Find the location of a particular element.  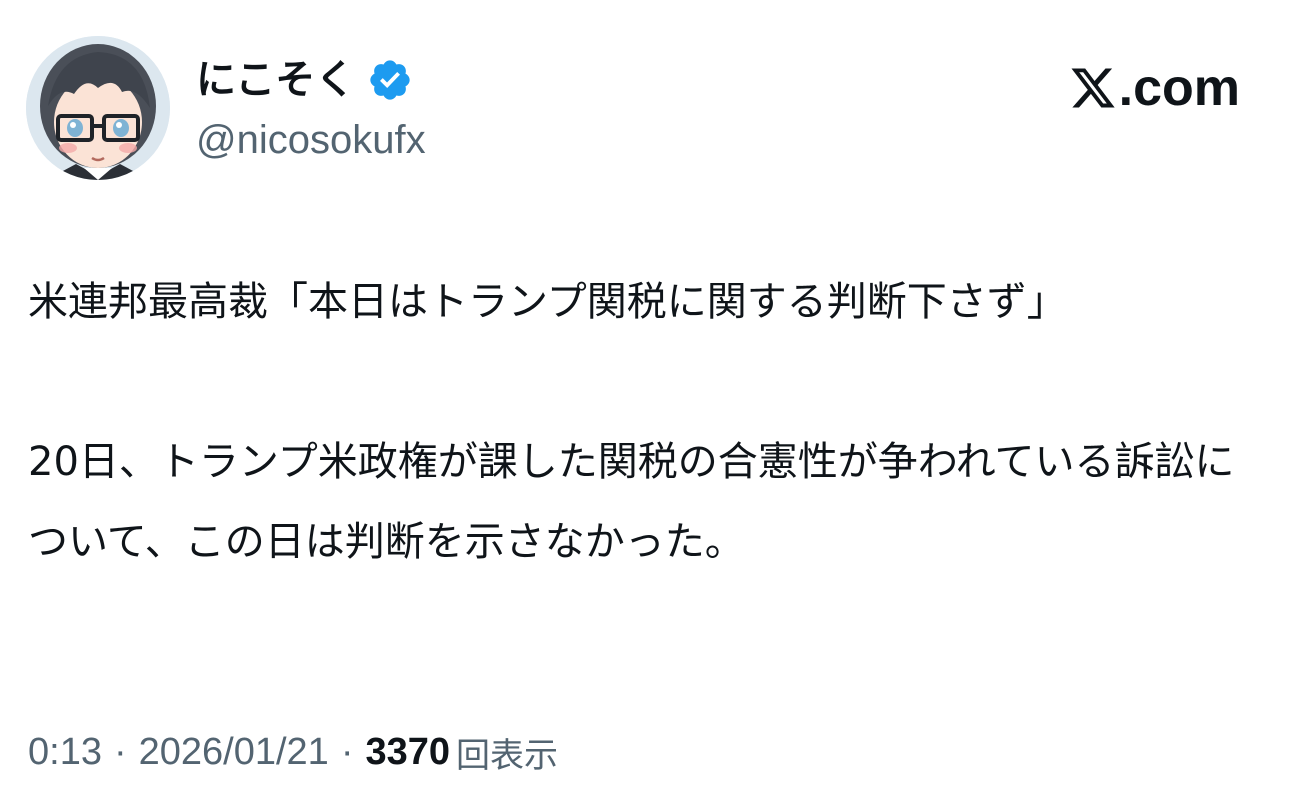

x-logo-icon is located at coordinates (1093, 88).